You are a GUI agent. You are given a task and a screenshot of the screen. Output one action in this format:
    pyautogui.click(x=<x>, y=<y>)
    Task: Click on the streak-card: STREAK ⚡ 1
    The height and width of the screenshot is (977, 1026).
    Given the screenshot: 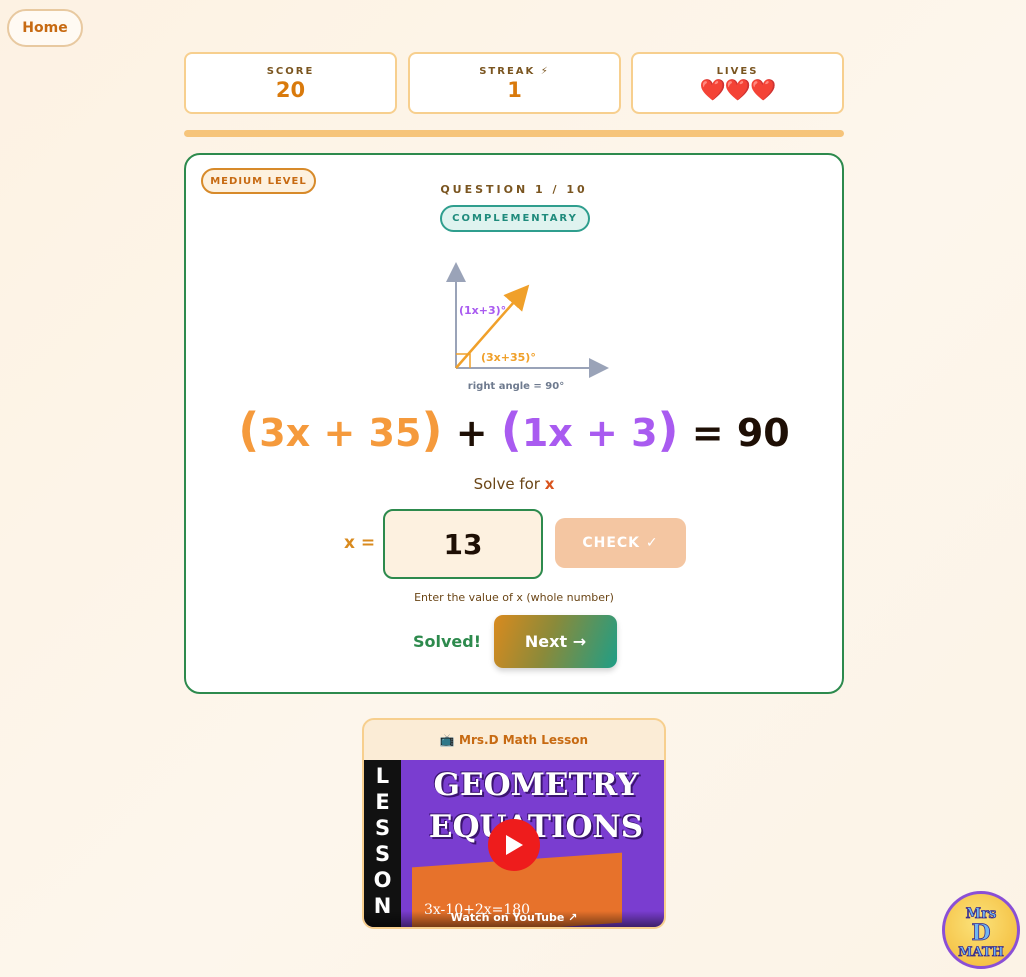 What is the action you would take?
    pyautogui.click(x=514, y=83)
    